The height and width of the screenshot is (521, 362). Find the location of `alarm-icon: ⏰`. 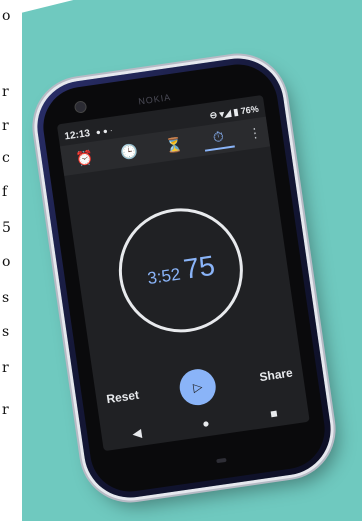

alarm-icon: ⏰ is located at coordinates (84, 157).